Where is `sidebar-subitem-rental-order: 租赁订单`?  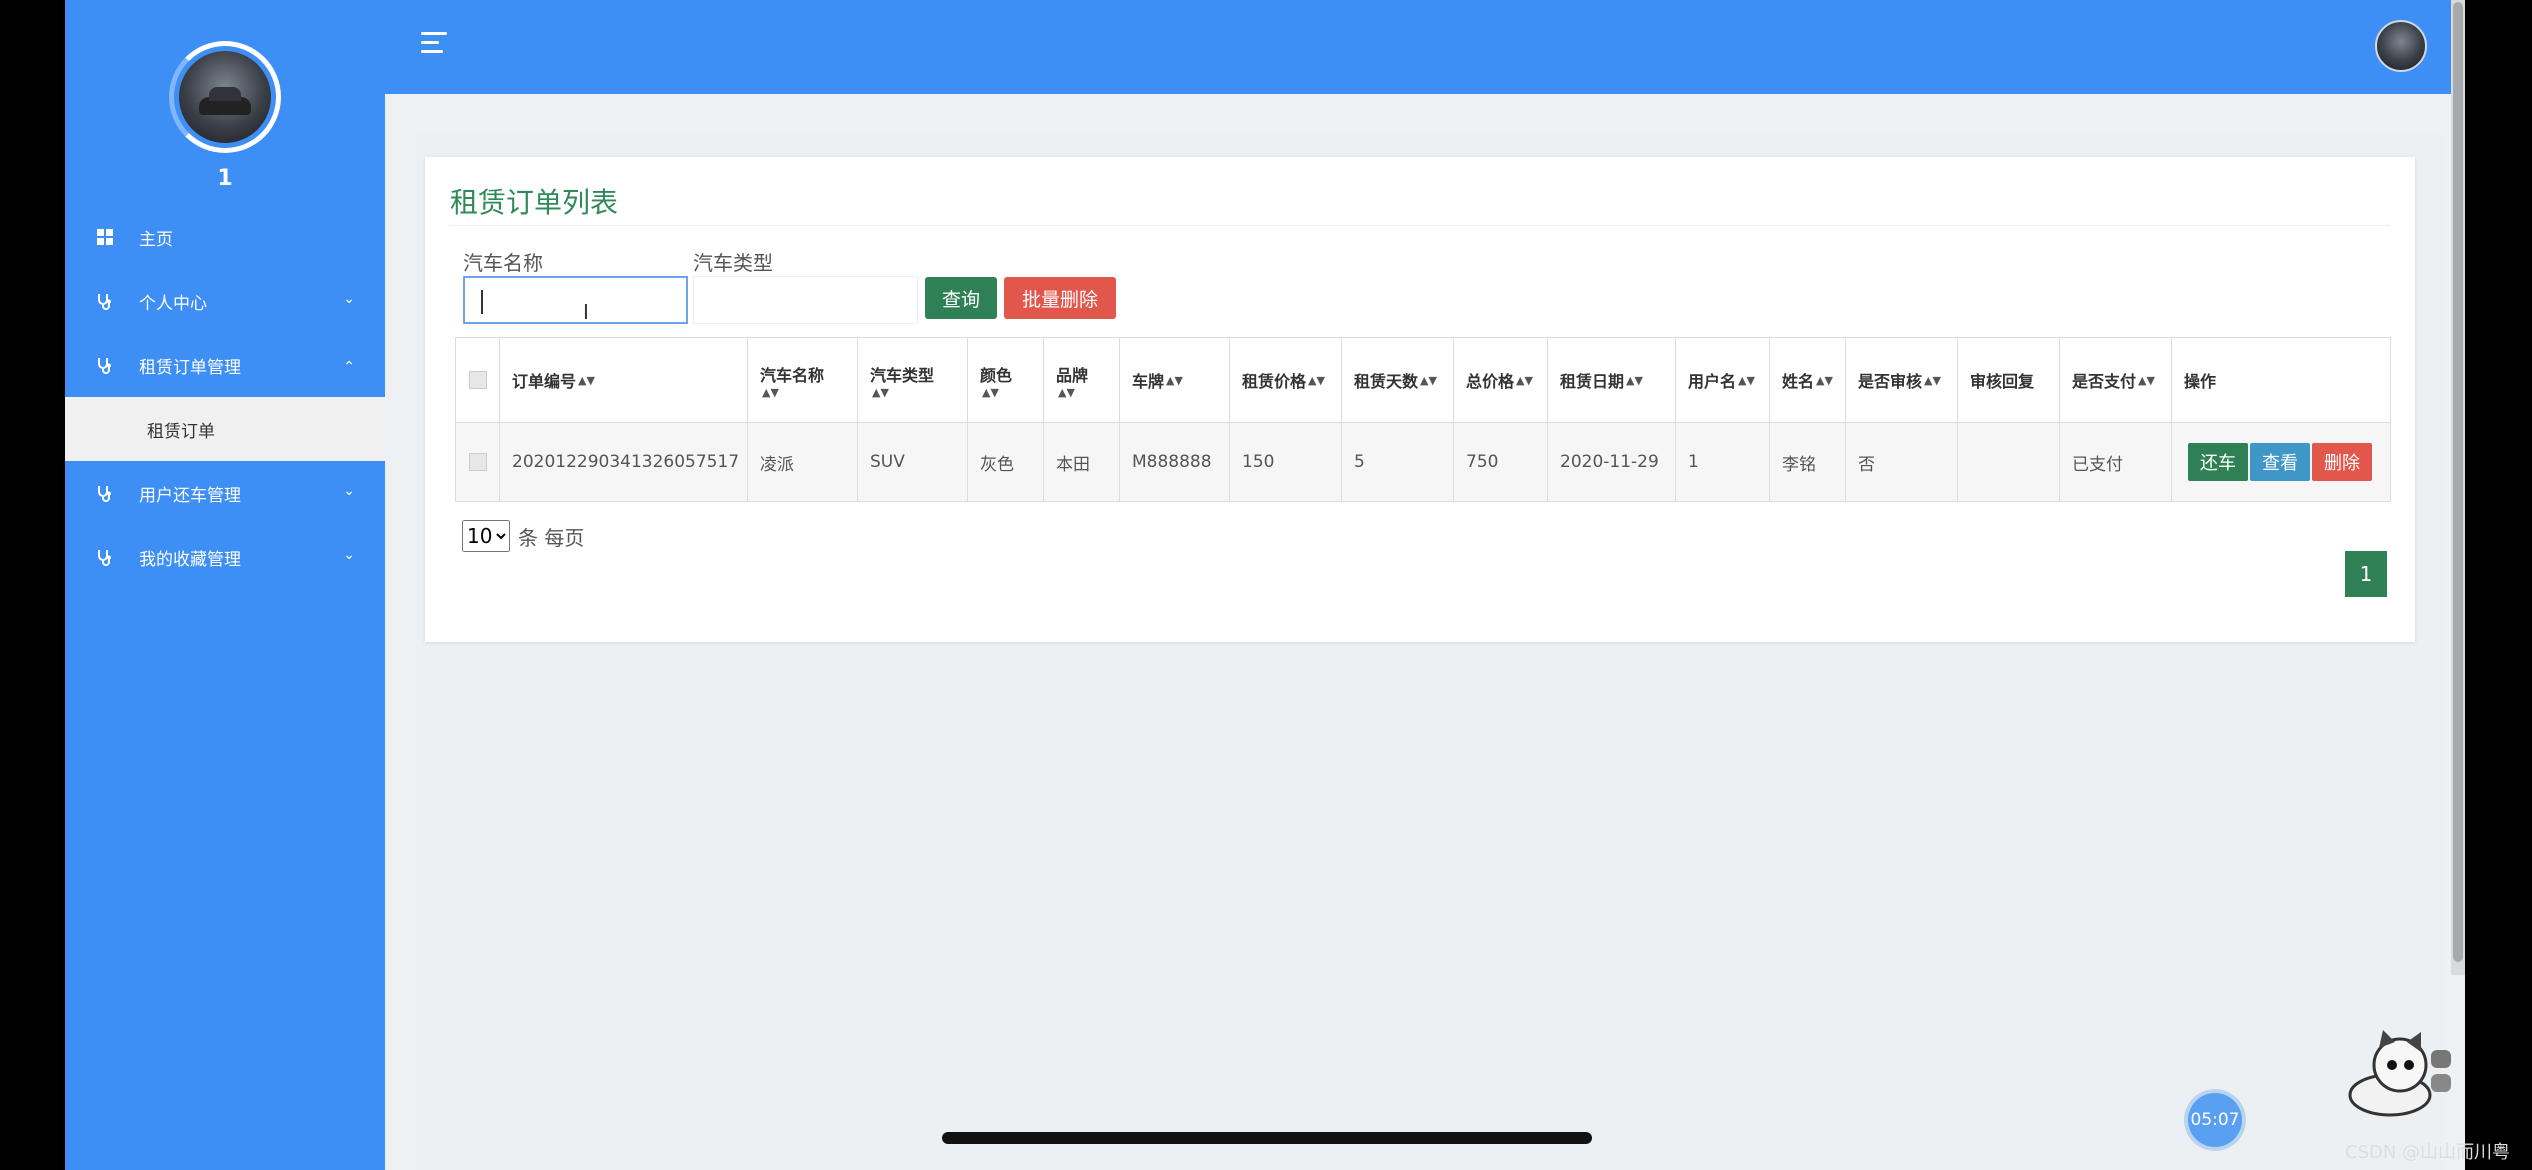
sidebar-subitem-rental-order: 租赁订单 is located at coordinates (225, 429).